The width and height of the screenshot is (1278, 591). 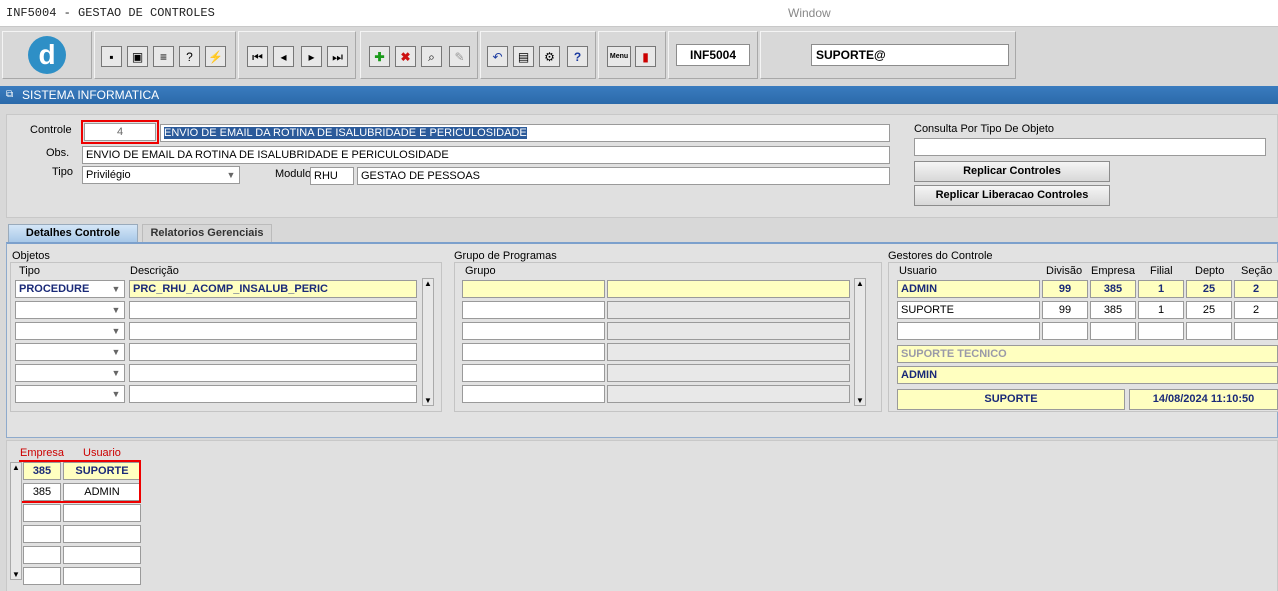 What do you see at coordinates (533, 289) in the screenshot?
I see `grupo-row-1-codigo` at bounding box center [533, 289].